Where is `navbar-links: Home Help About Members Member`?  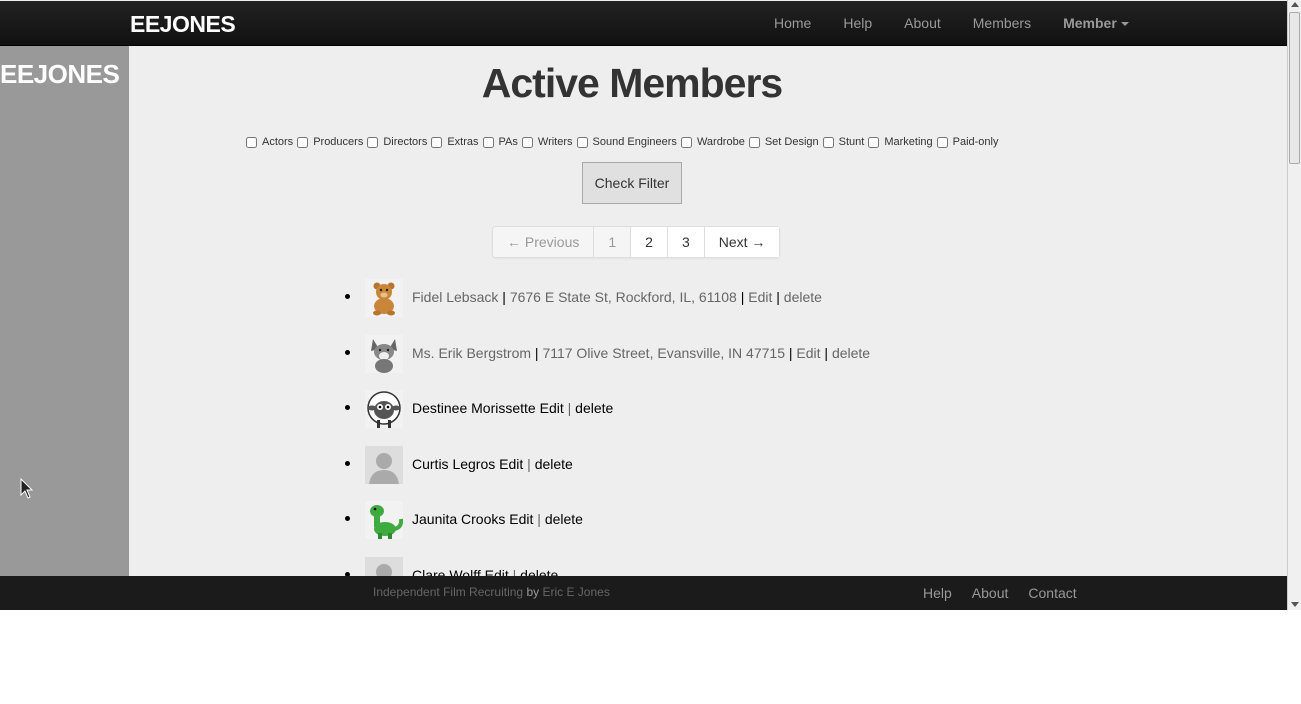 navbar-links: Home Help About Members Member is located at coordinates (951, 23).